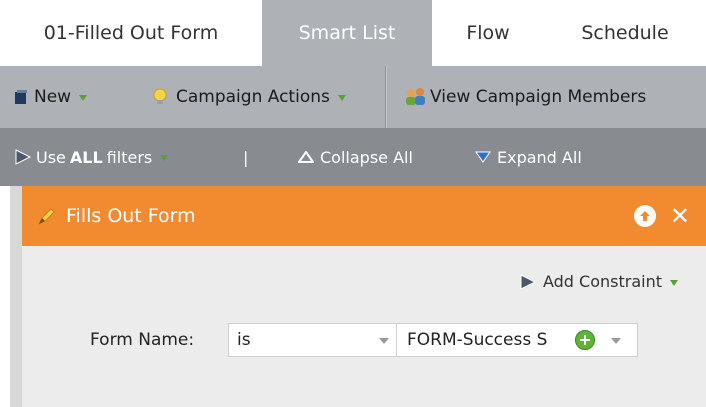 This screenshot has width=706, height=407. I want to click on filter-logic-menu: Use ALL filters, so click(91, 157).